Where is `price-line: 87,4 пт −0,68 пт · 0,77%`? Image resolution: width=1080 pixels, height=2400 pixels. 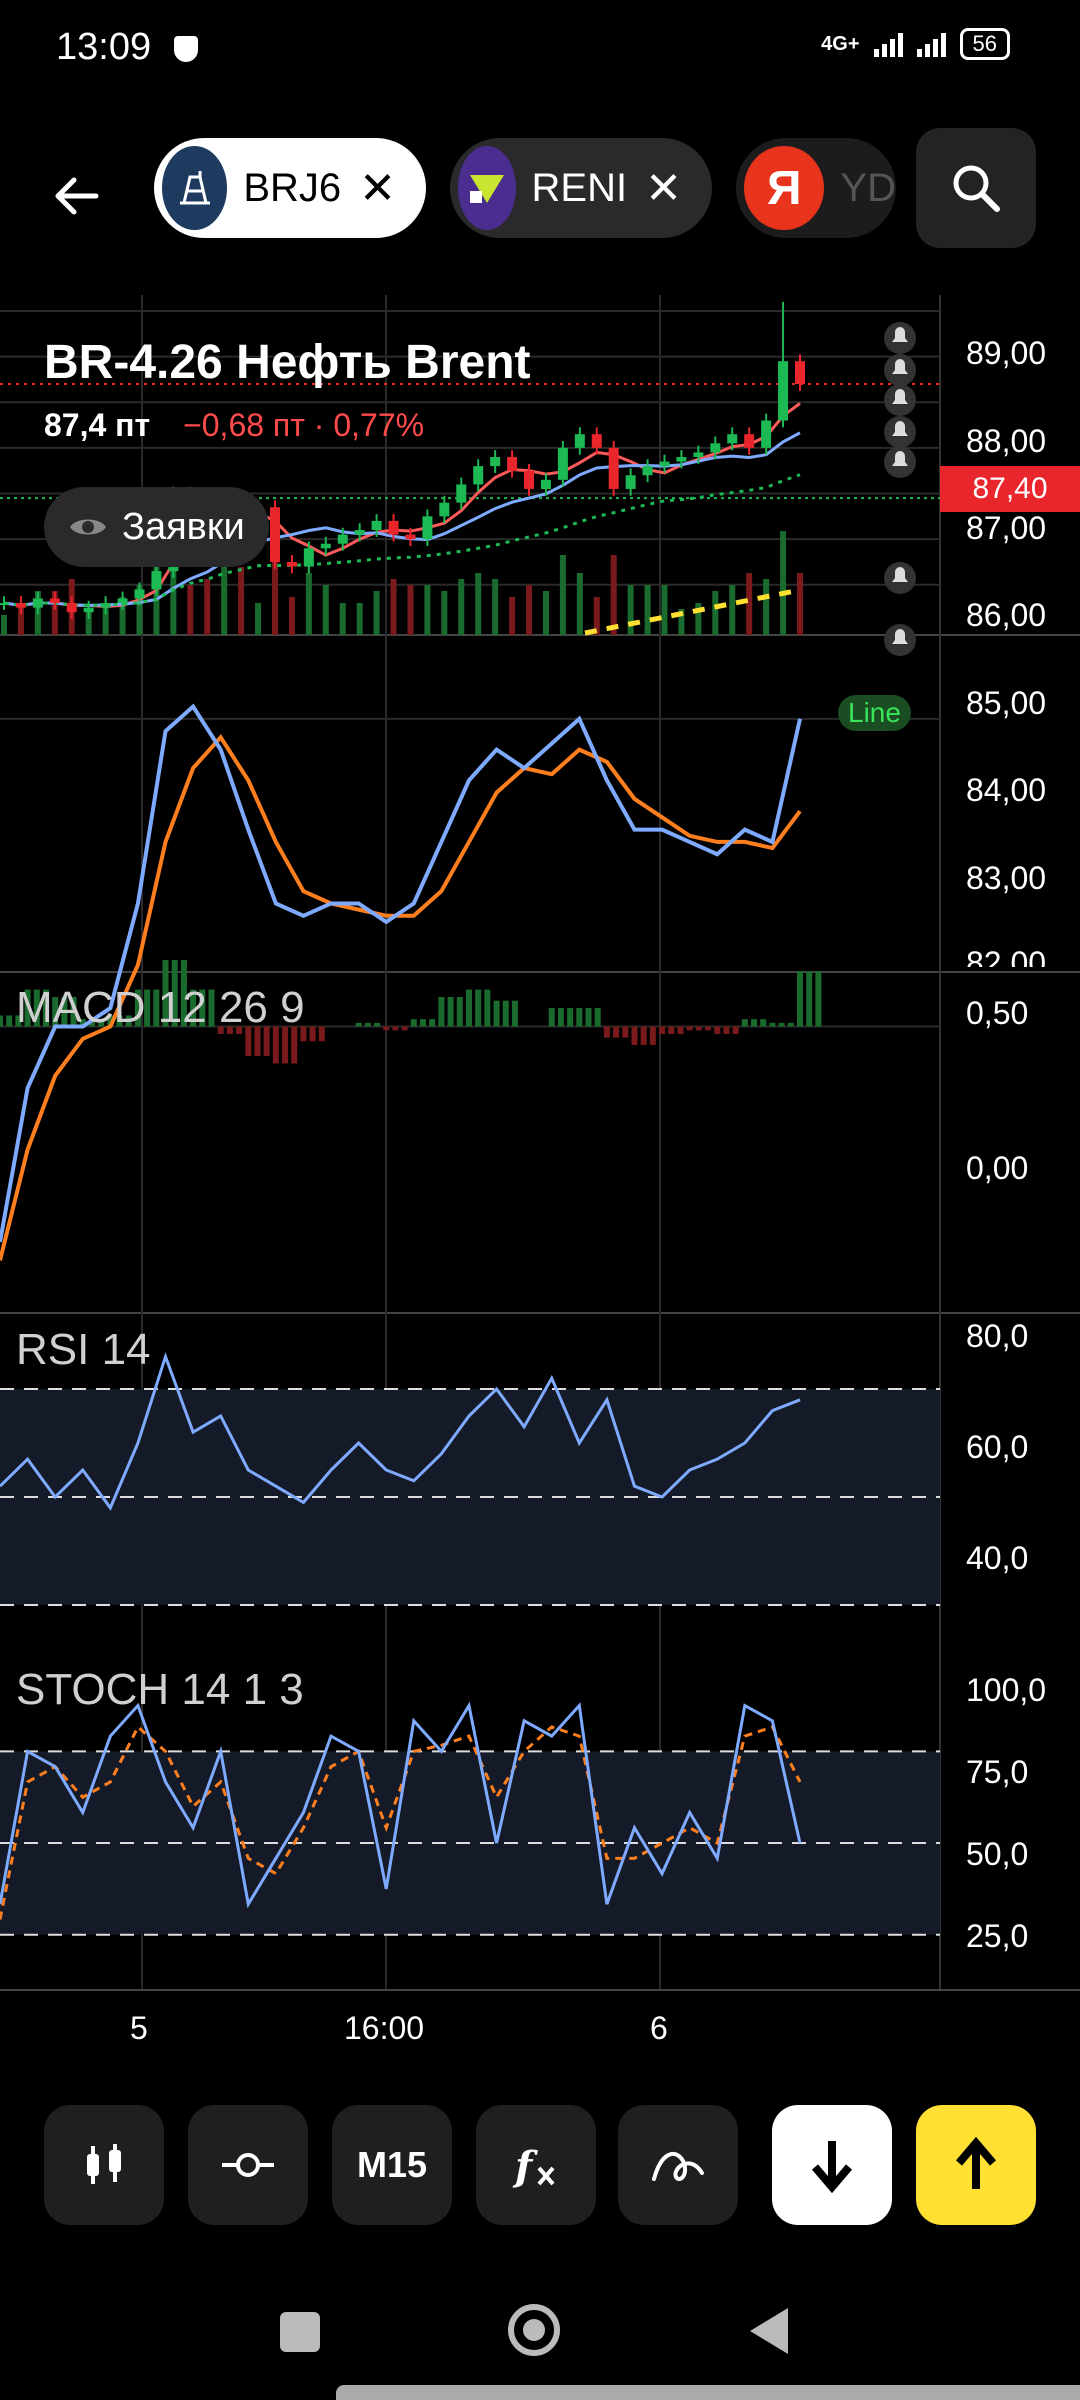
price-line: 87,4 пт −0,68 пт · 0,77% is located at coordinates (234, 425).